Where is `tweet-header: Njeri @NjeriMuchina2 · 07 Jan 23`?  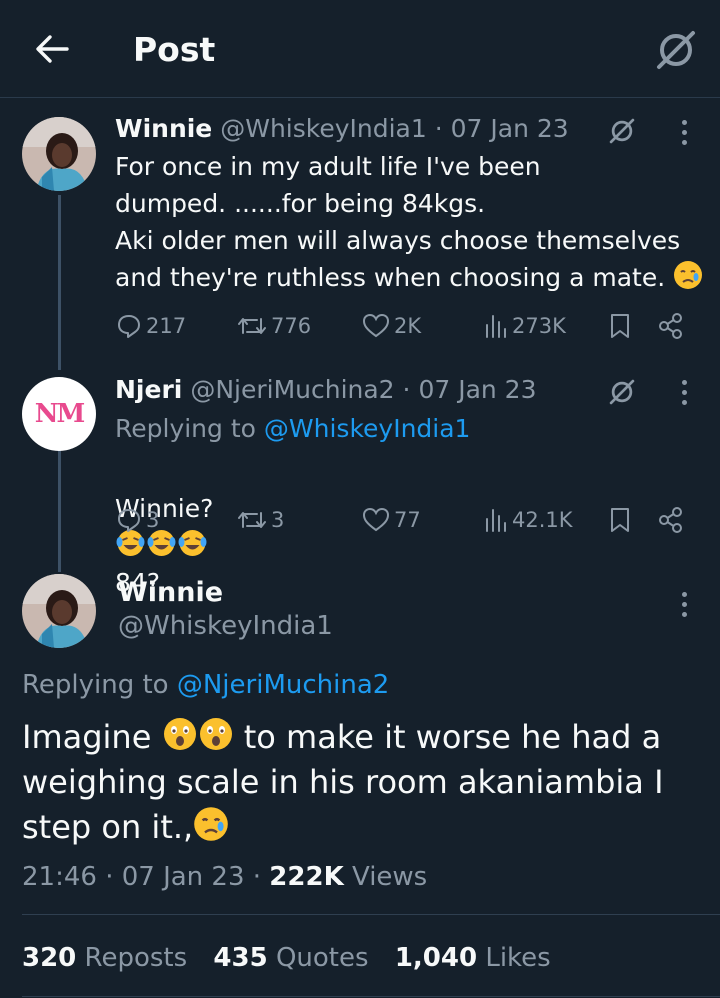
tweet-header: Njeri @NjeriMuchina2 · 07 Jan 23 is located at coordinates (326, 390).